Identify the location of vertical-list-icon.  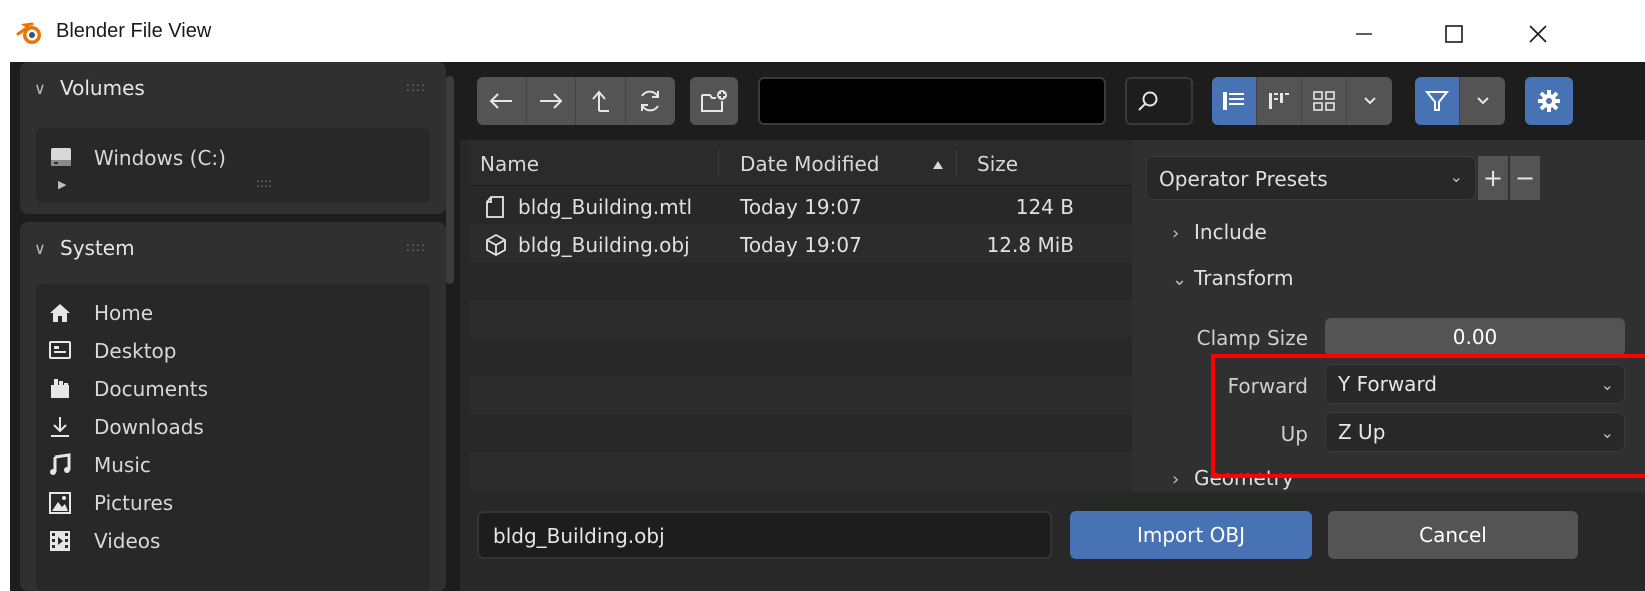
(1233, 101).